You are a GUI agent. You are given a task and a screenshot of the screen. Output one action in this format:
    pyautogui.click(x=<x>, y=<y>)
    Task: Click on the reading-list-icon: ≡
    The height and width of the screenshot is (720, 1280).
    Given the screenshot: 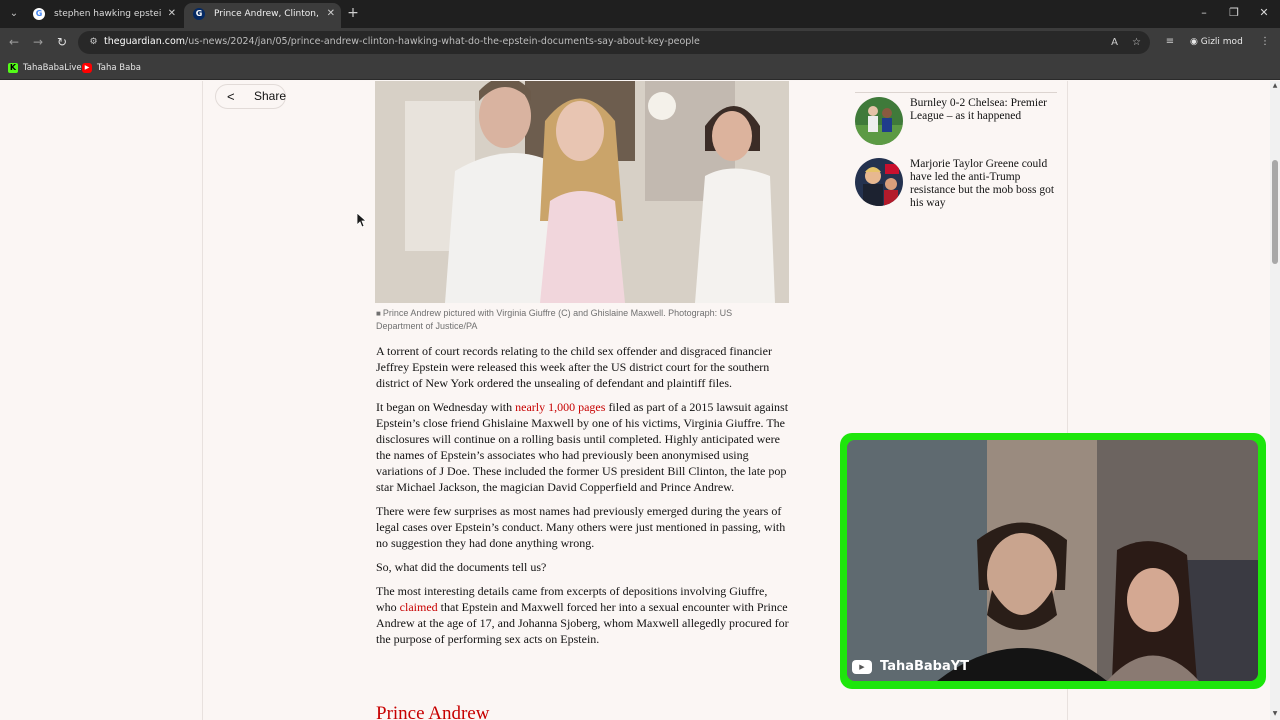 What is the action you would take?
    pyautogui.click(x=1170, y=42)
    